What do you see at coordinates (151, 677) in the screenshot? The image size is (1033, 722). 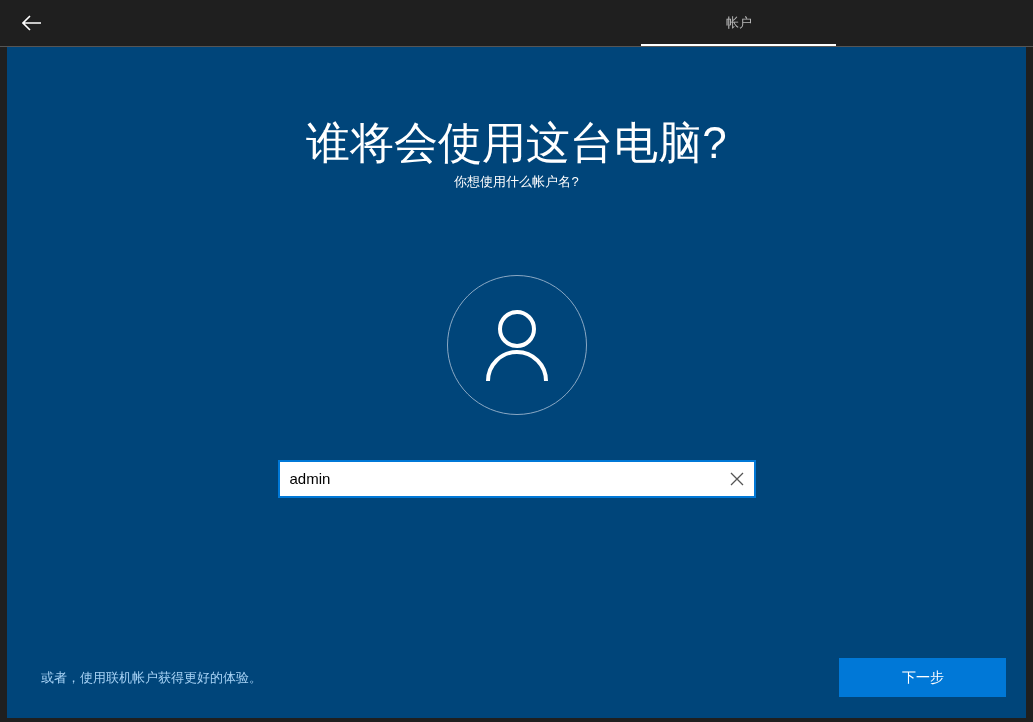 I see `online-account-link: 或者，使用联机帐户获得更好的体验。` at bounding box center [151, 677].